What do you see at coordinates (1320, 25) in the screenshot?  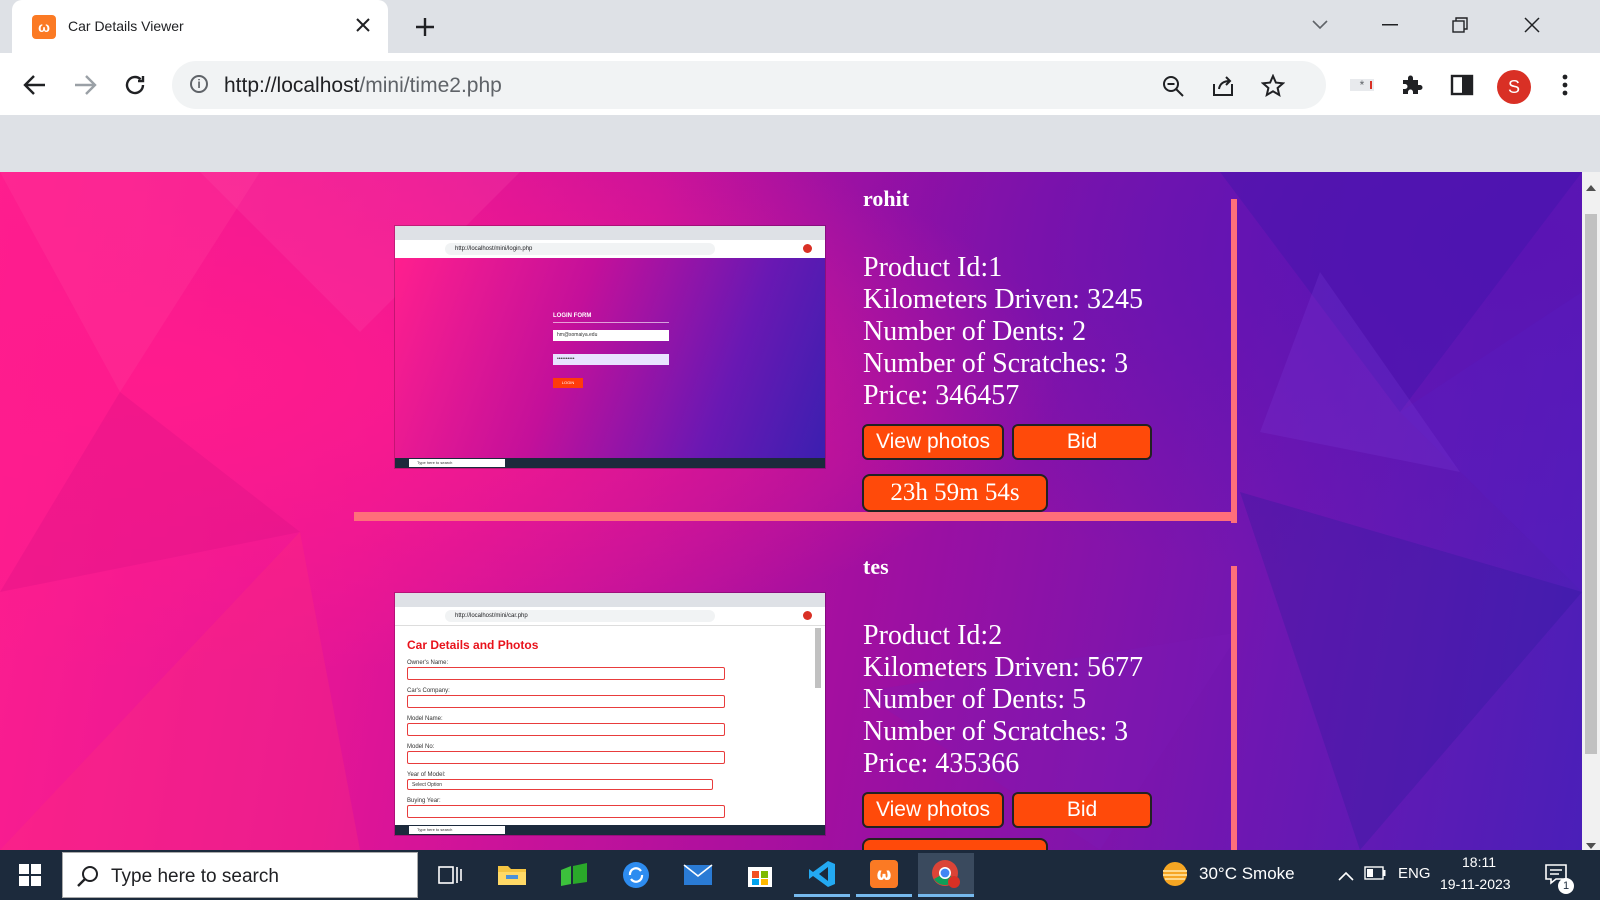 I see `tab-search-chevron-icon` at bounding box center [1320, 25].